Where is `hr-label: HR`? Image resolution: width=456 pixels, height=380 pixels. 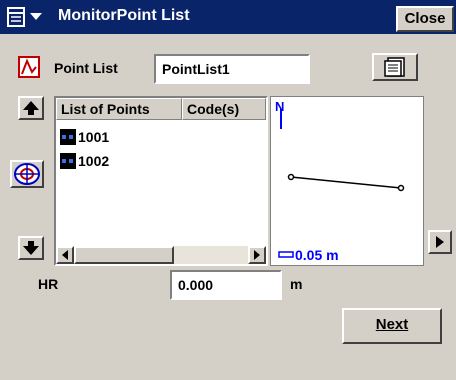
hr-label: HR is located at coordinates (48, 284).